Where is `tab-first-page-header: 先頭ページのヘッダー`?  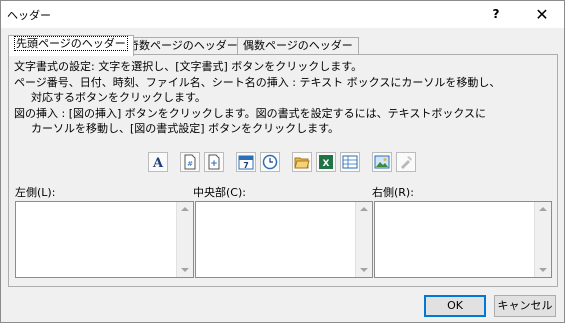 tab-first-page-header: 先頭ページのヘッダー is located at coordinates (71, 45).